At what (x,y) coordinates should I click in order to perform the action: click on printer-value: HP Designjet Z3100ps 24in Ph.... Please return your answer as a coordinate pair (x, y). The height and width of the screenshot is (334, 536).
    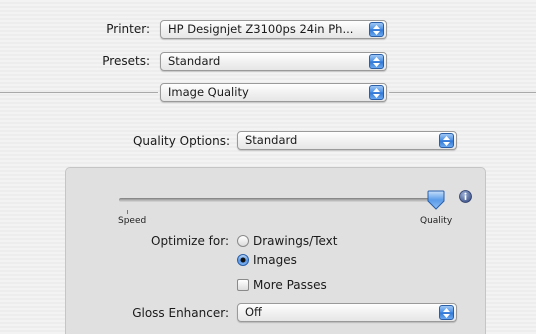
    Looking at the image, I should click on (261, 29).